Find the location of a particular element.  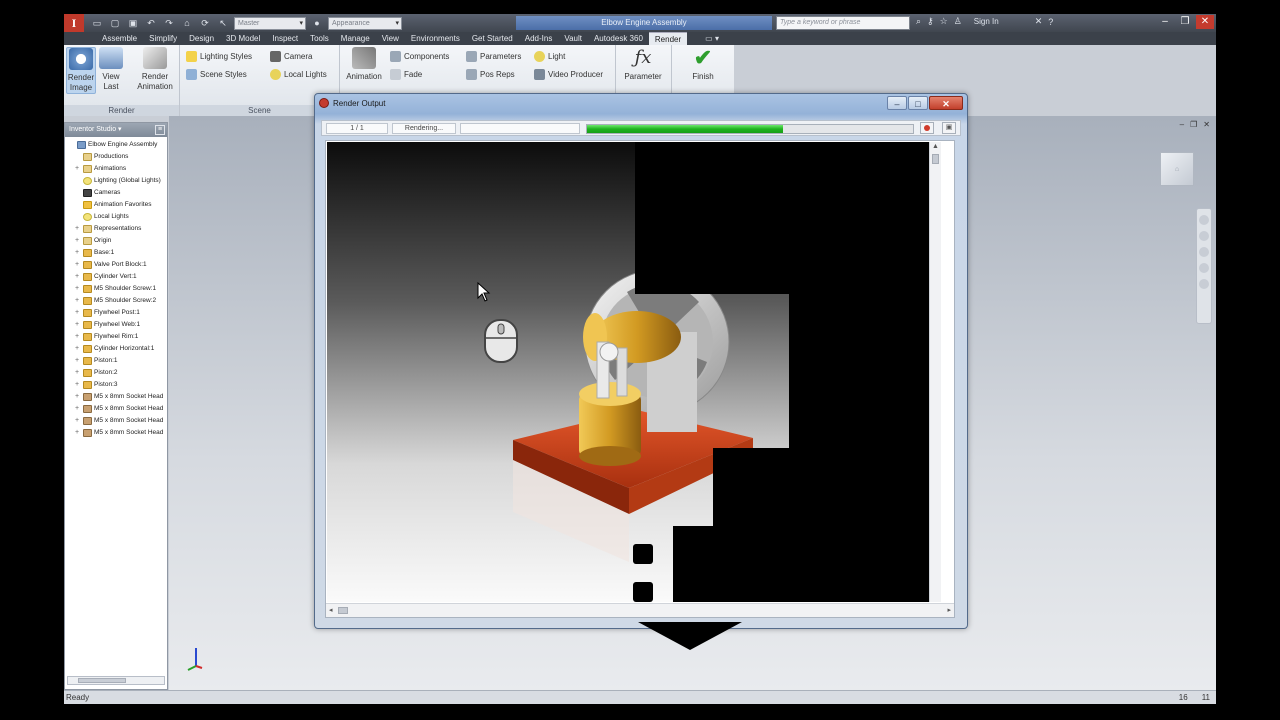

orbit-icon is located at coordinates (1204, 268).